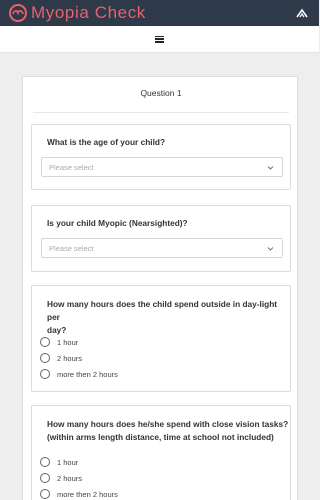 Image resolution: width=320 pixels, height=500 pixels. I want to click on app-title: Myopia Check, so click(88, 12).